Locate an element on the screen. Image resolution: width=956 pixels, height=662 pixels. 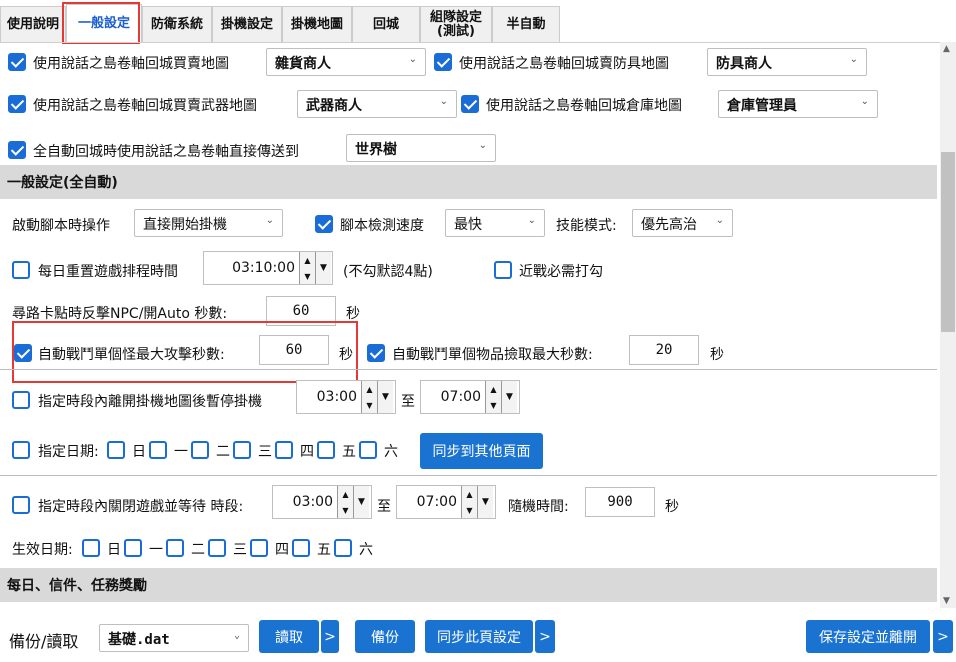
armor-checkbox is located at coordinates (443, 62).